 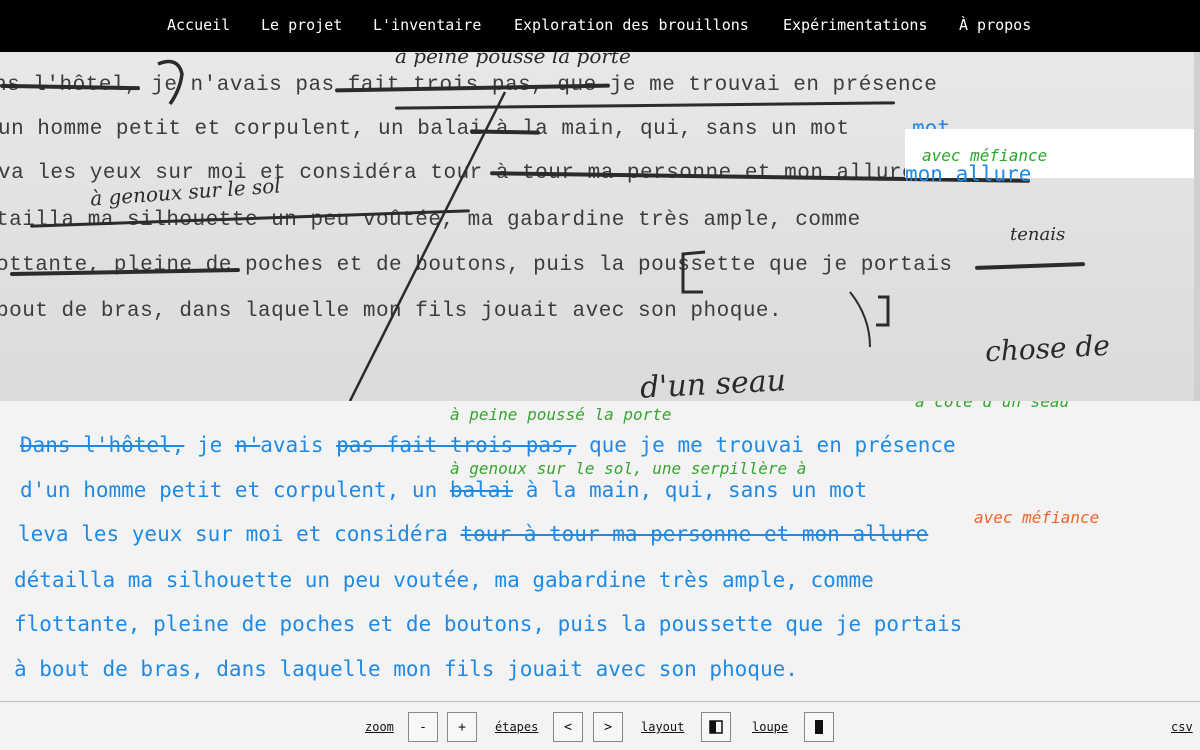 What do you see at coordinates (301, 25) in the screenshot?
I see `nav-le-projet: Le projet` at bounding box center [301, 25].